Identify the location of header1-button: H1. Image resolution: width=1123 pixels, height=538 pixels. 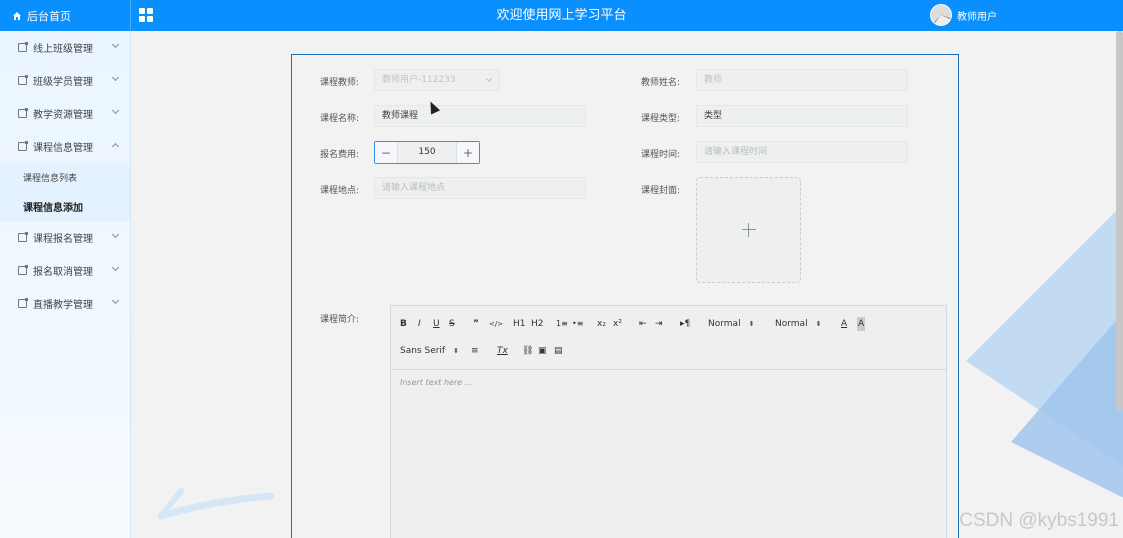
(519, 324).